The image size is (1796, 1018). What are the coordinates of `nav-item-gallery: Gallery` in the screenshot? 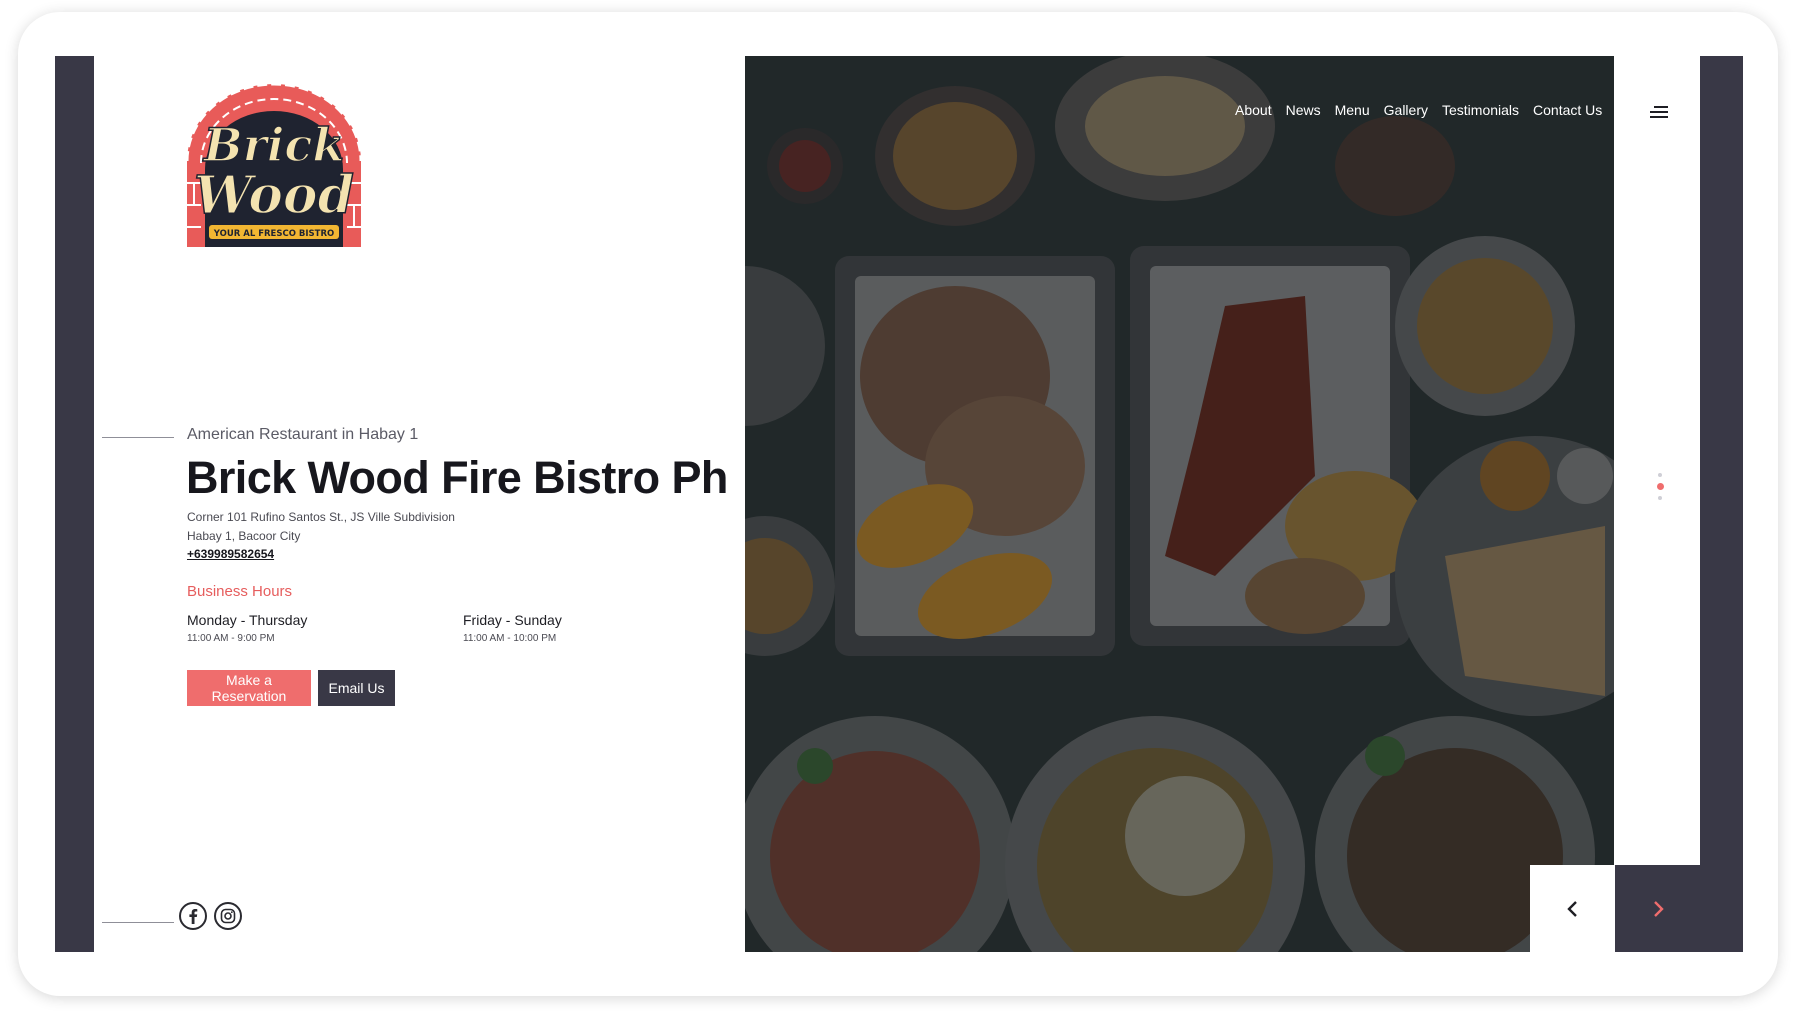 It's located at (1406, 110).